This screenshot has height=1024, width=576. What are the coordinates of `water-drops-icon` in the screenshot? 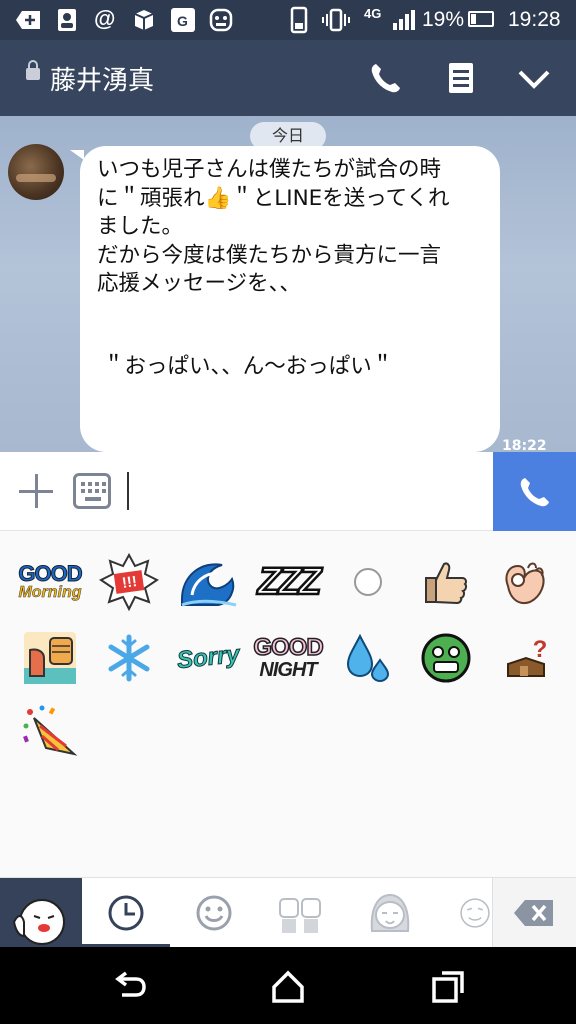 It's located at (368, 658).